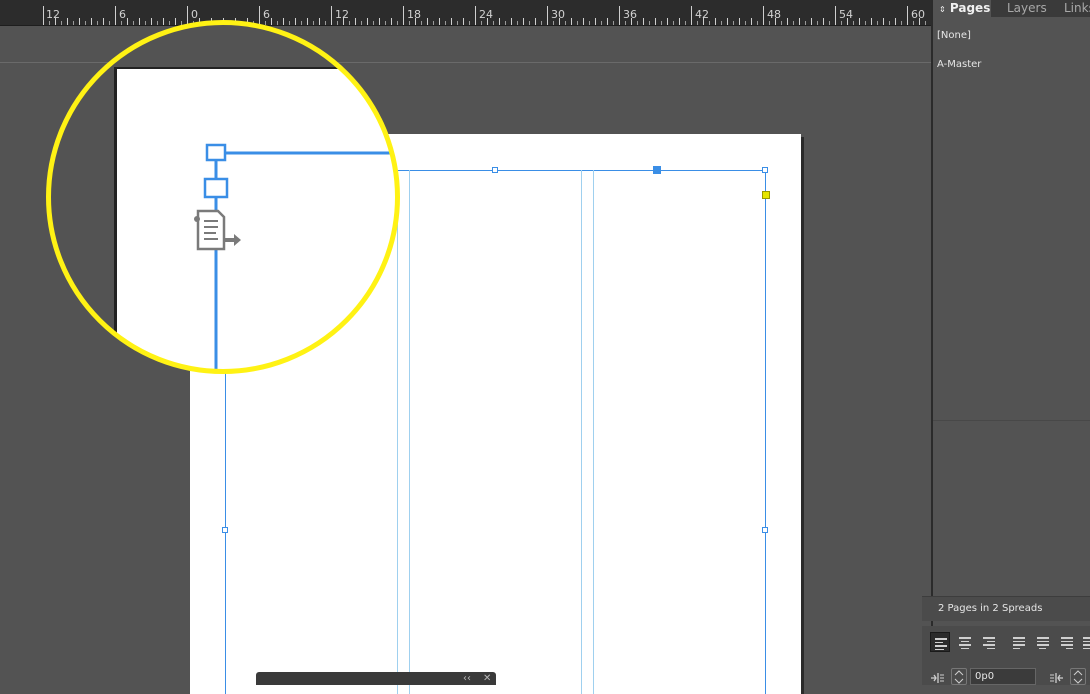 The image size is (1090, 694). I want to click on align-left-button, so click(940, 642).